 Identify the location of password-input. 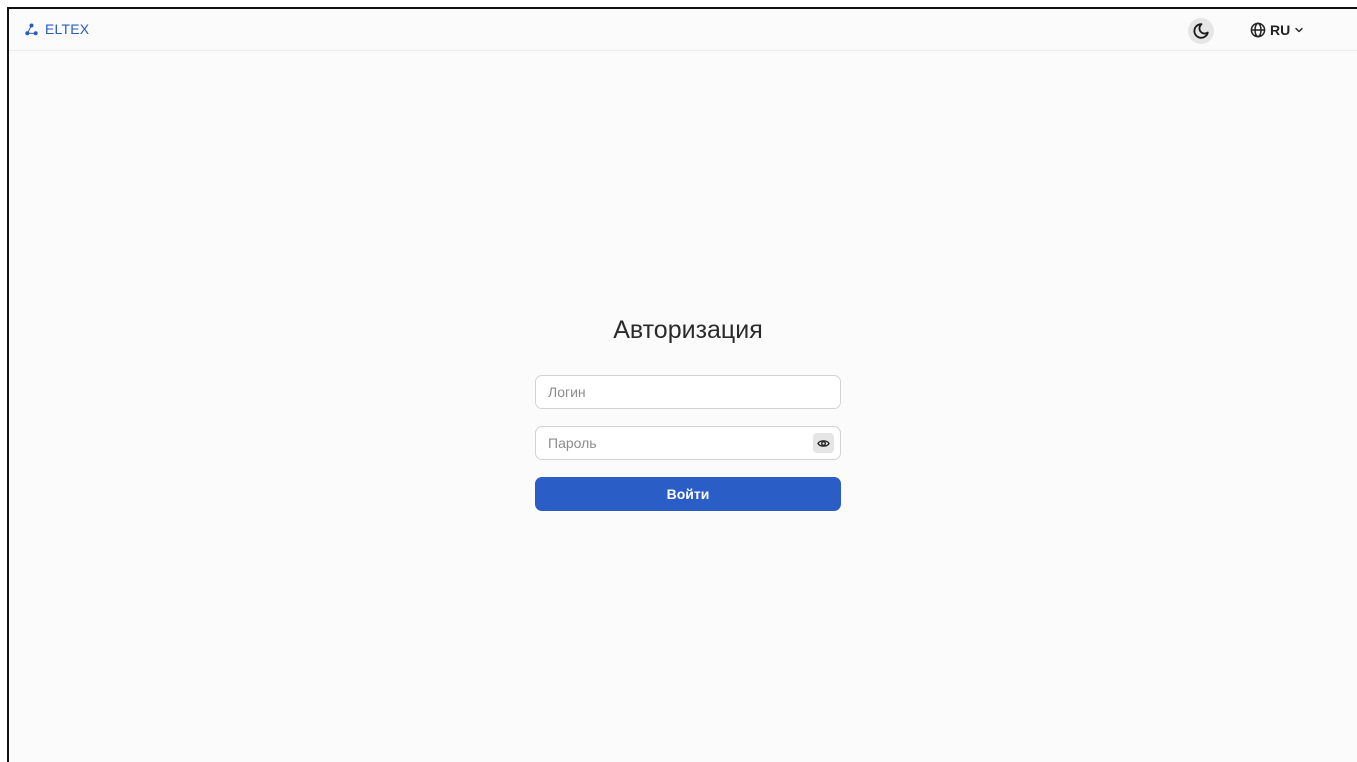
(678, 443).